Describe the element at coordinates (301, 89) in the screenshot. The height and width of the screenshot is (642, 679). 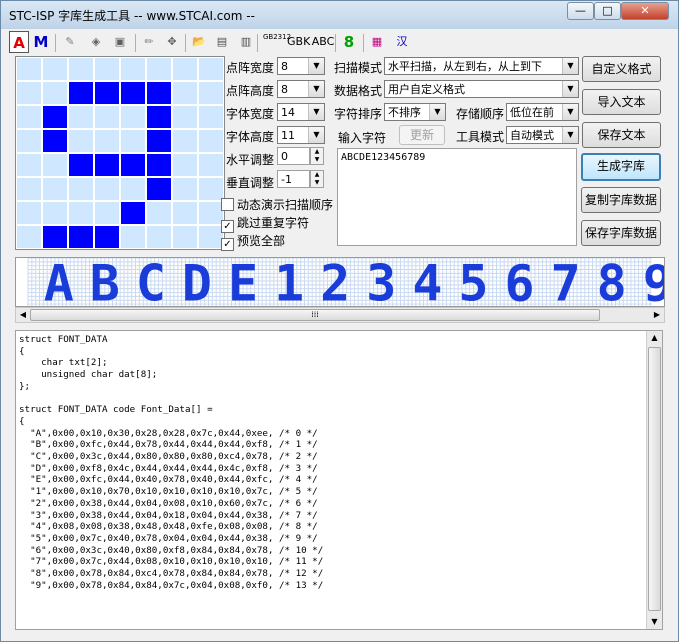
I see `dot-height-select: 8 ▼` at that location.